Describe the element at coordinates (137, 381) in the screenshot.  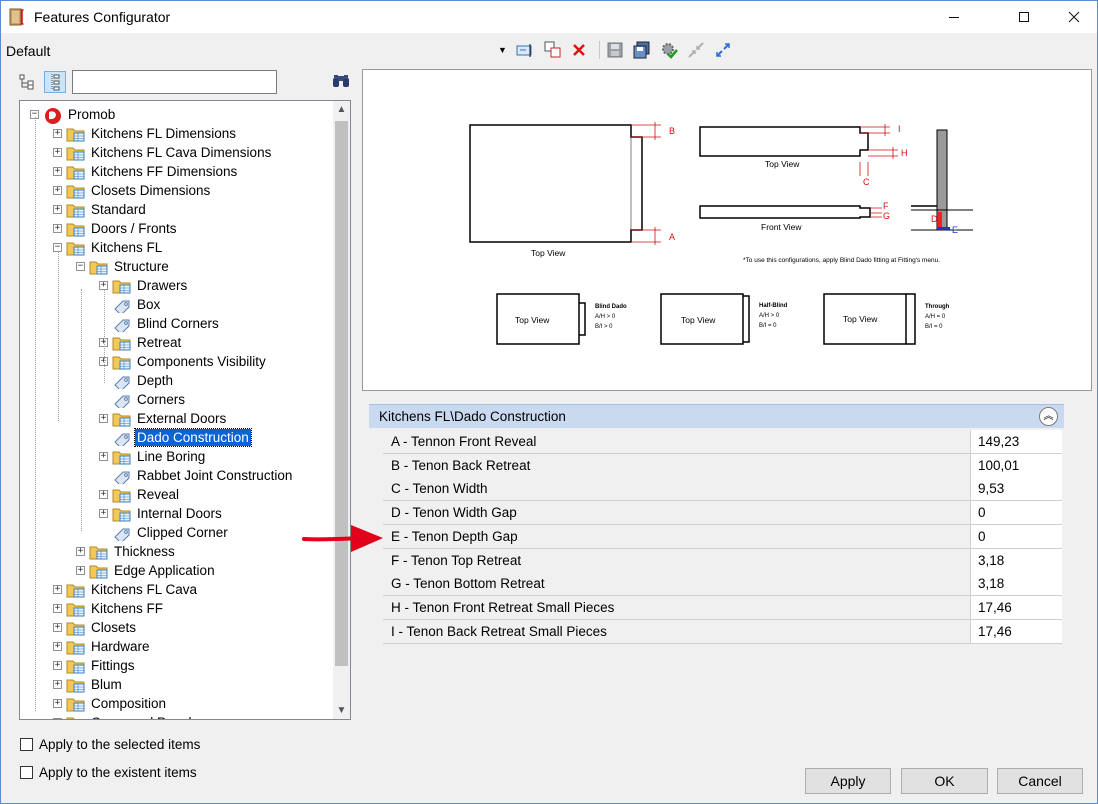
I see `tree-node: Depth` at that location.